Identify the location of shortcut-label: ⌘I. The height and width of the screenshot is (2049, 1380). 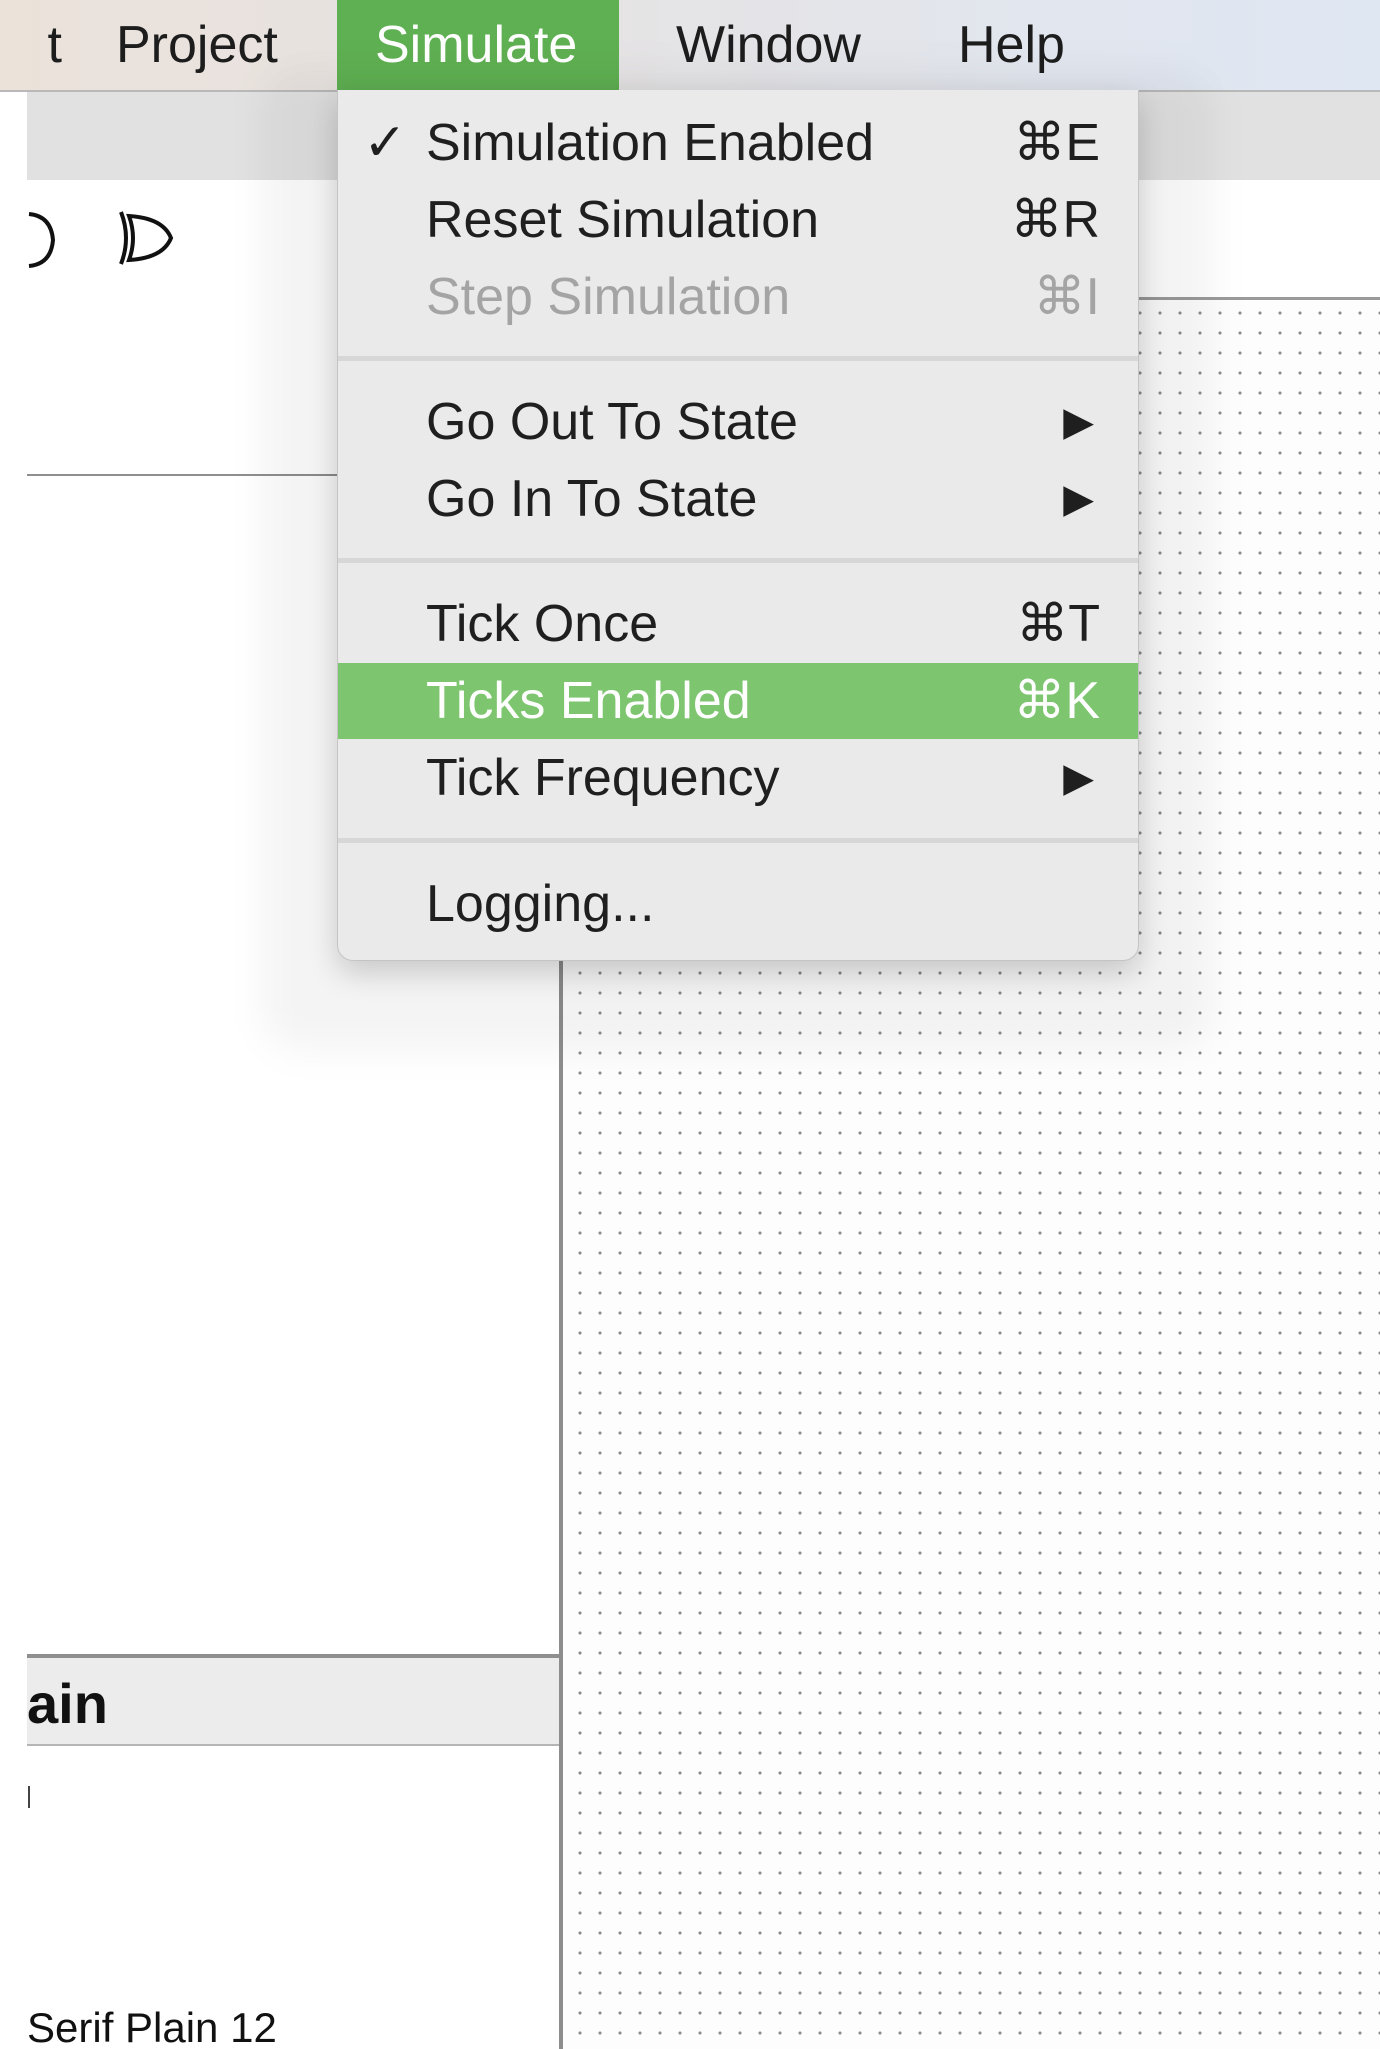
(1066, 297).